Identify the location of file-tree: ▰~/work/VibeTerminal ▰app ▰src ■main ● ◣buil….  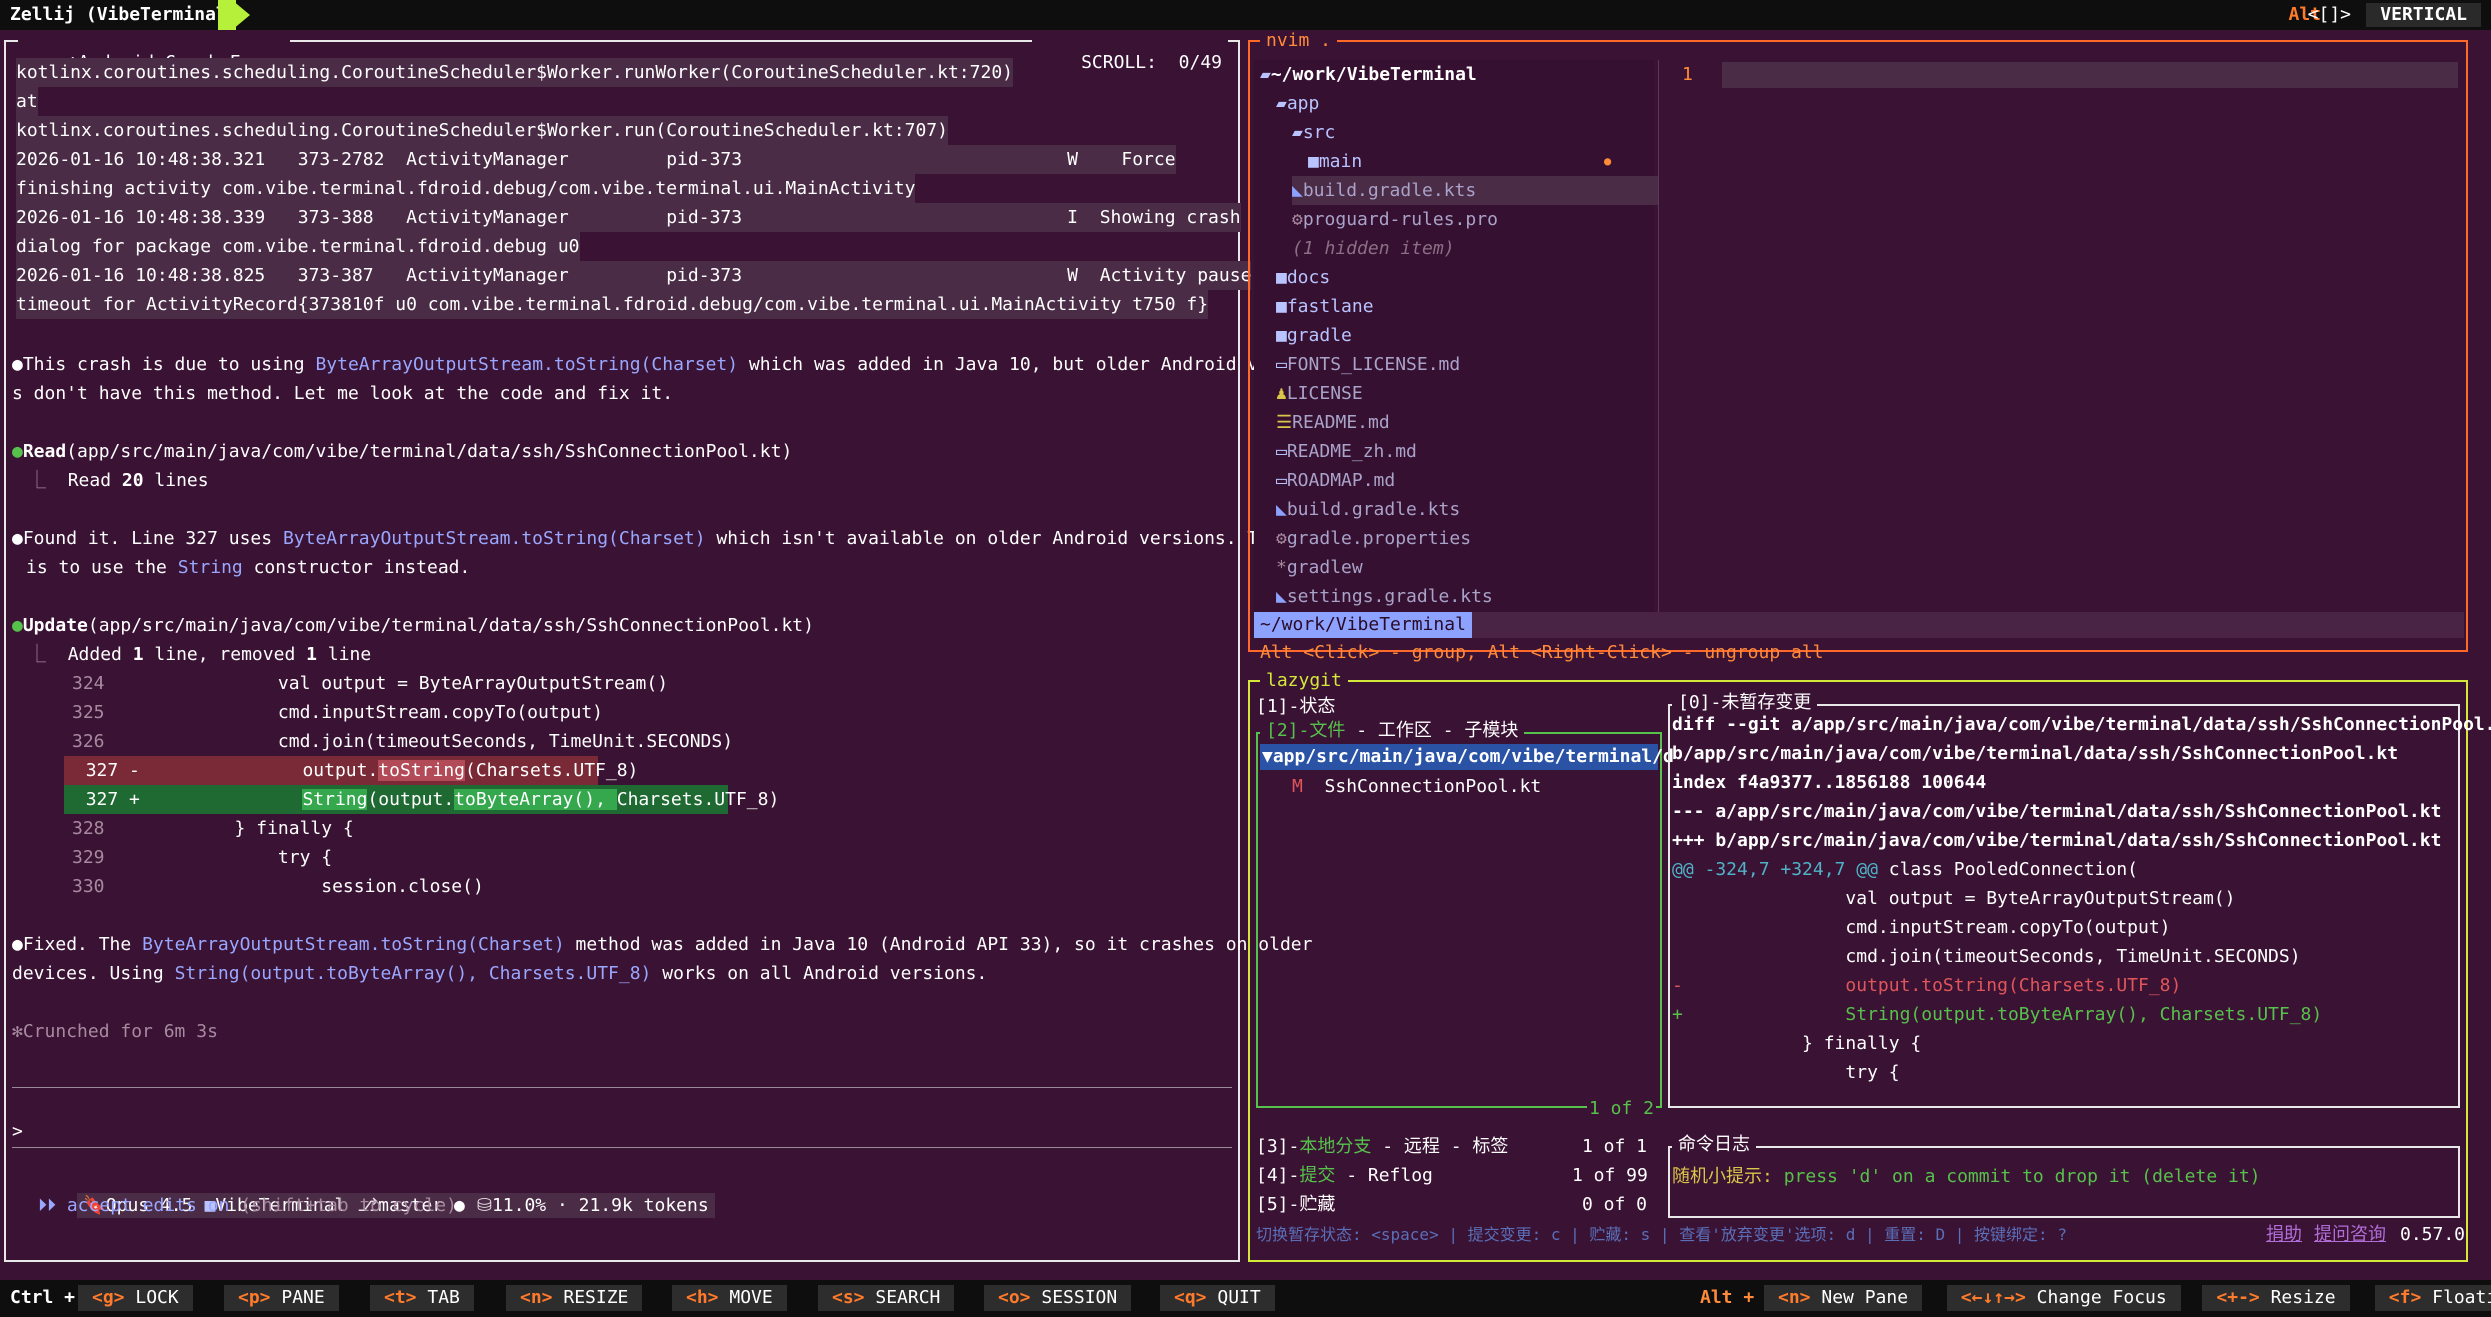
(1456, 340).